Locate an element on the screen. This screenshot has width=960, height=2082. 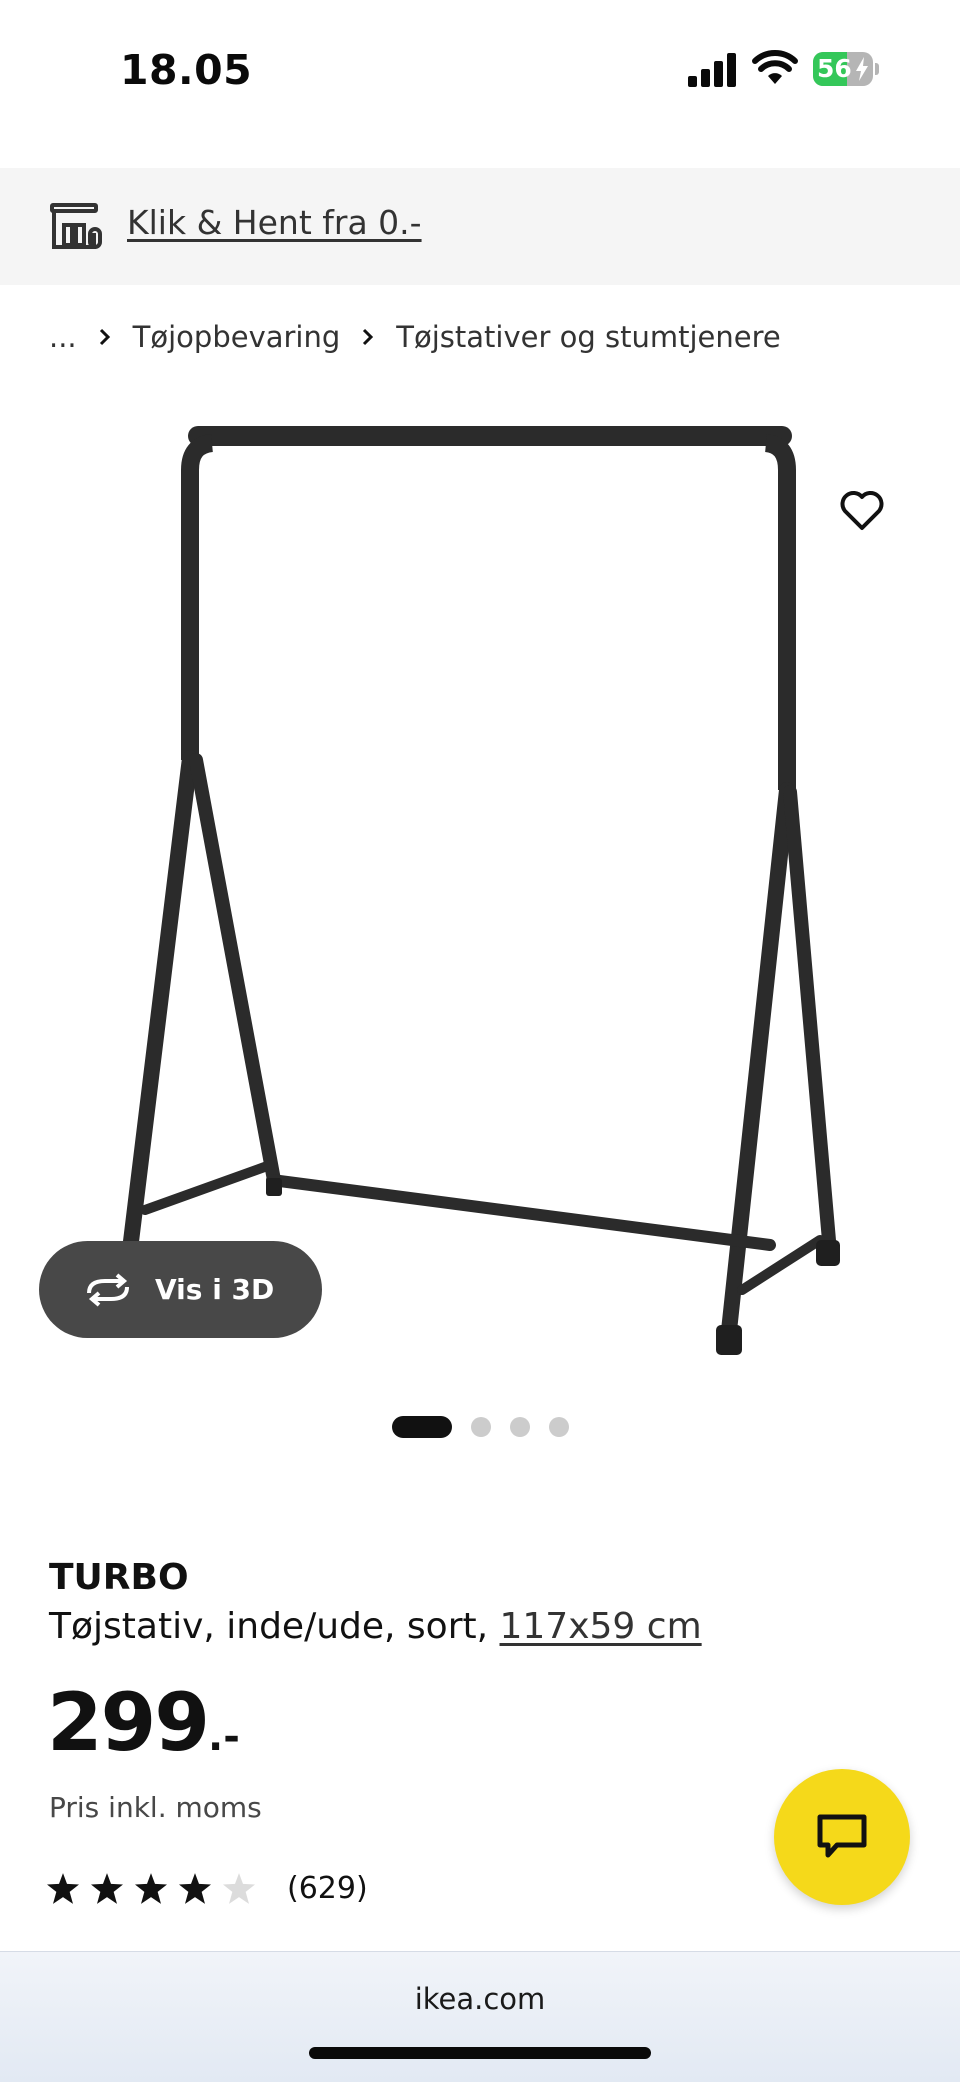
battery-indicator: 56 is located at coordinates (846, 69).